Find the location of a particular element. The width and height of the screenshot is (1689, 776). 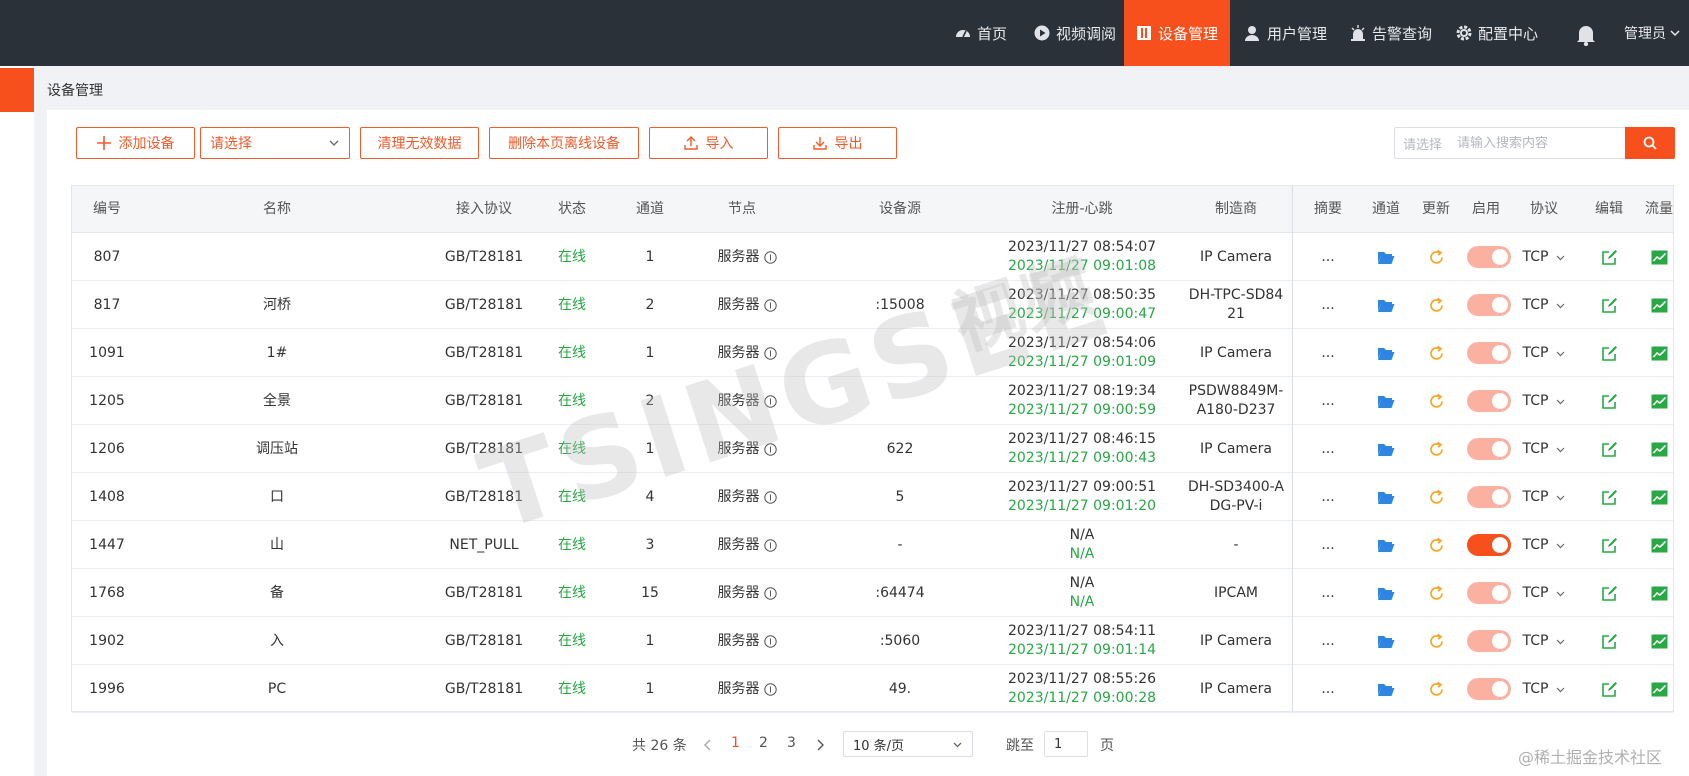

user-menu: 管理员 is located at coordinates (1652, 33).